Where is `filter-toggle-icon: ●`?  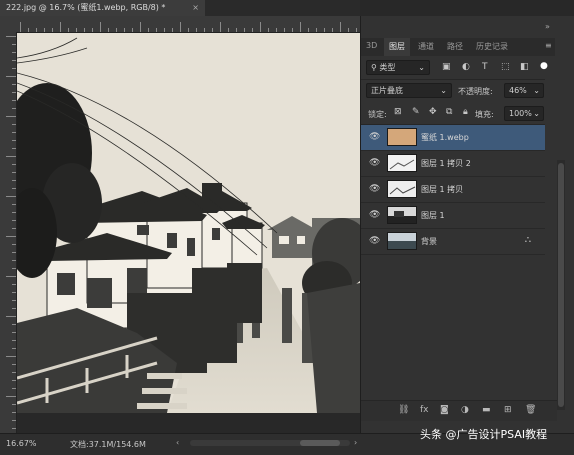
filter-toggle-icon: ● is located at coordinates (544, 66).